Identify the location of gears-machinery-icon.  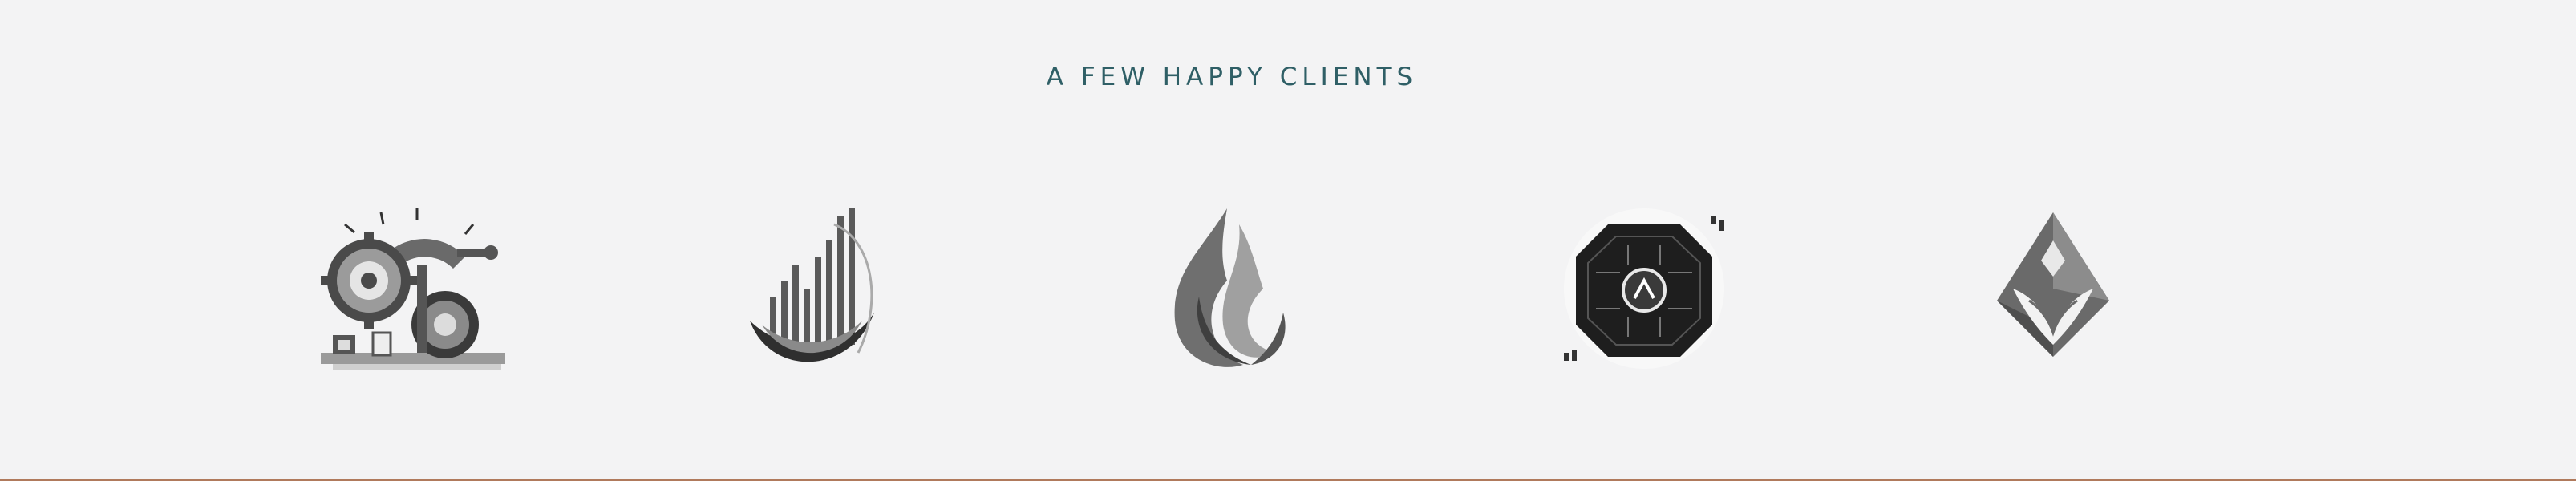
(413, 289).